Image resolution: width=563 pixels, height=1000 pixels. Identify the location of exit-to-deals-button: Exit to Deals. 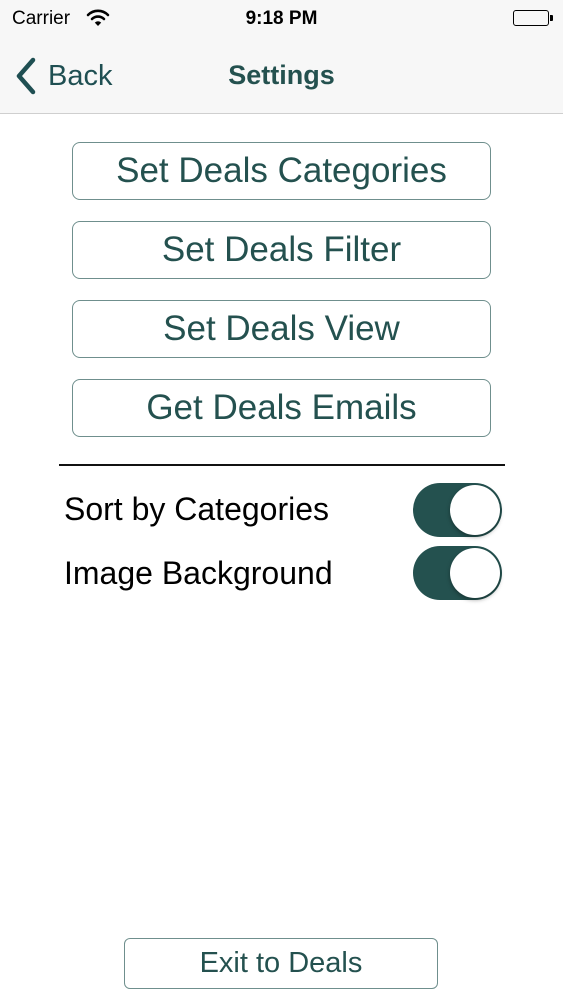
(281, 963).